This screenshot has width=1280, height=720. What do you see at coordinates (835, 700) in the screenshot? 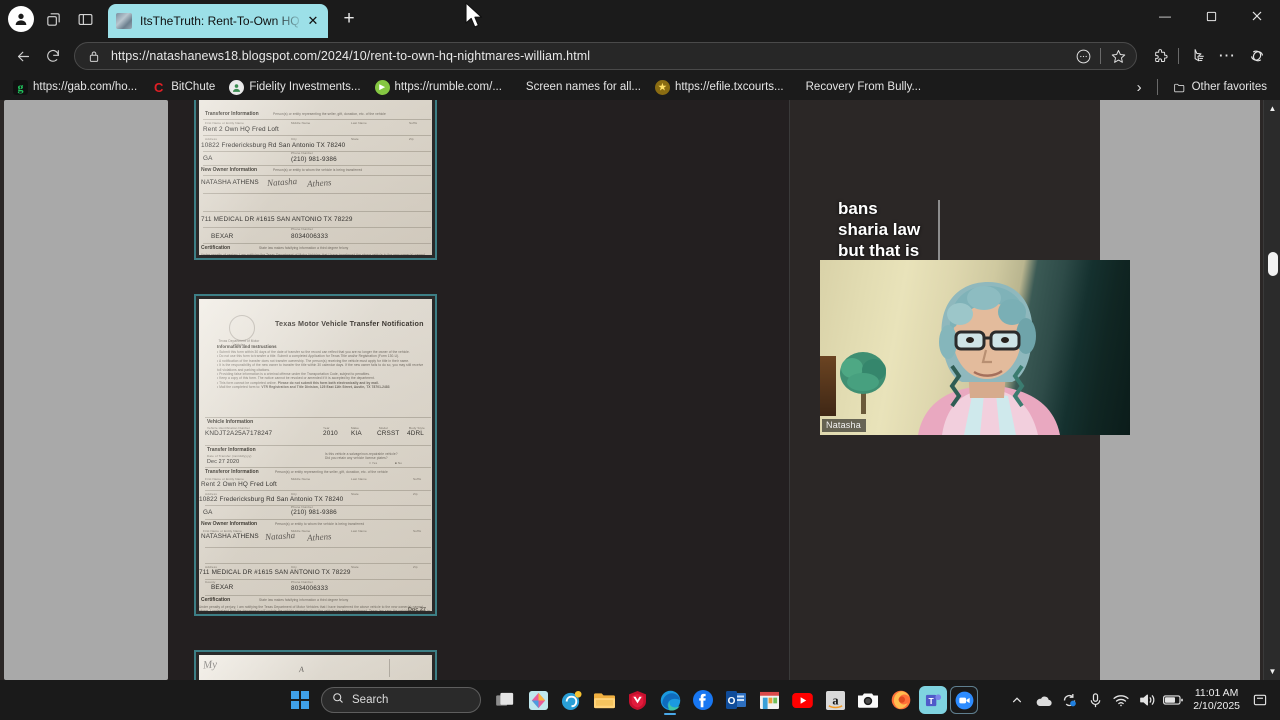
I see `taskbar-app-amazon: a` at bounding box center [835, 700].